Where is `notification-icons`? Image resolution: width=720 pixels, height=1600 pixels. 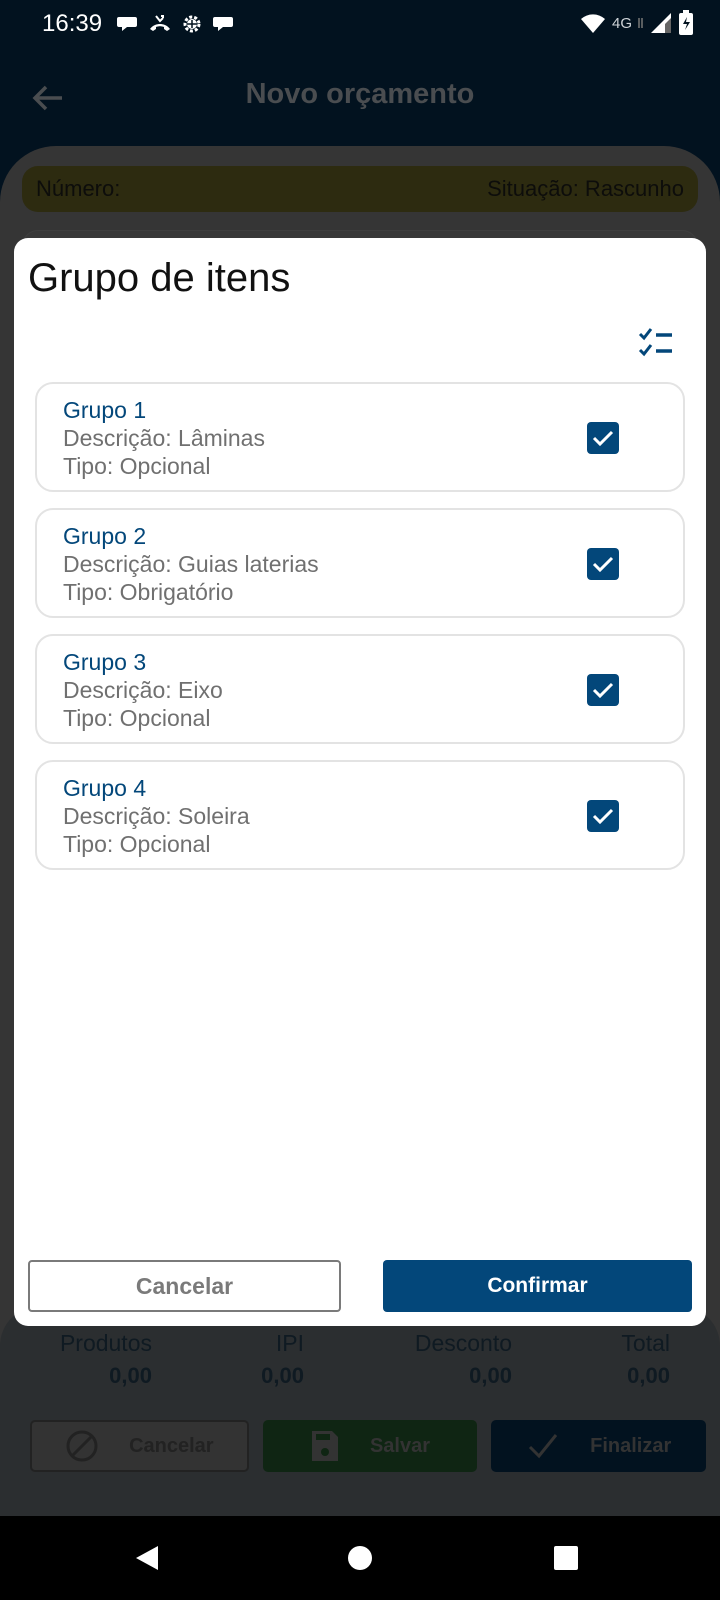
notification-icons is located at coordinates (176, 24).